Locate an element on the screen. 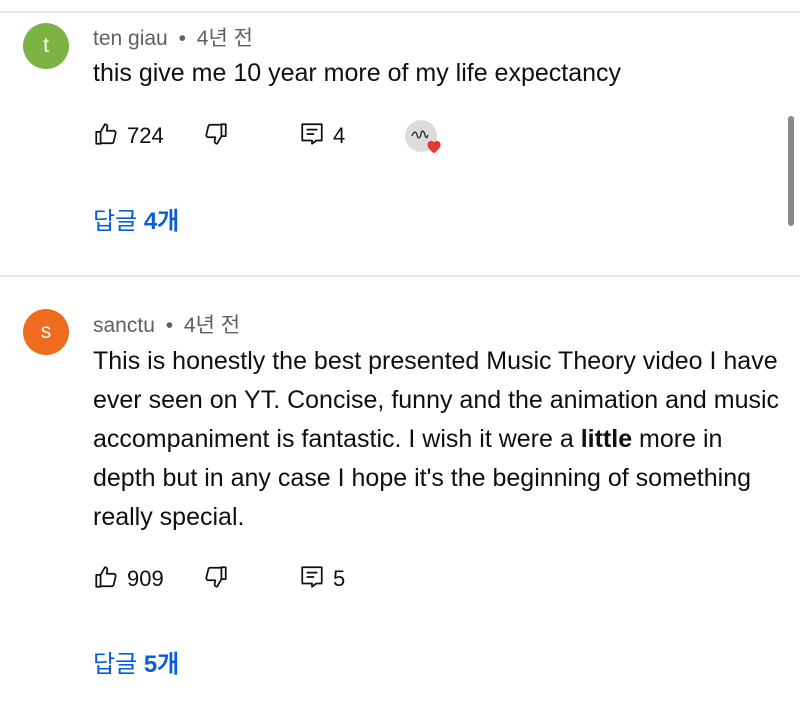 The height and width of the screenshot is (711, 800). comment-text-bold: little is located at coordinates (606, 439).